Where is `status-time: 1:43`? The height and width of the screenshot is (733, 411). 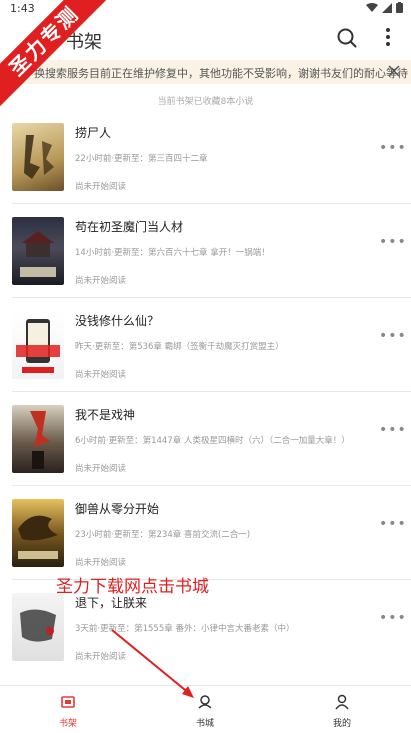
status-time: 1:43 is located at coordinates (22, 8).